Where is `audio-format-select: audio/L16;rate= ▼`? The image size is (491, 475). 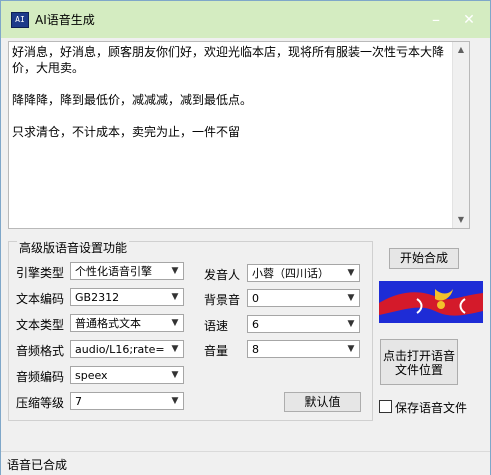 audio-format-select: audio/L16;rate= ▼ is located at coordinates (127, 349).